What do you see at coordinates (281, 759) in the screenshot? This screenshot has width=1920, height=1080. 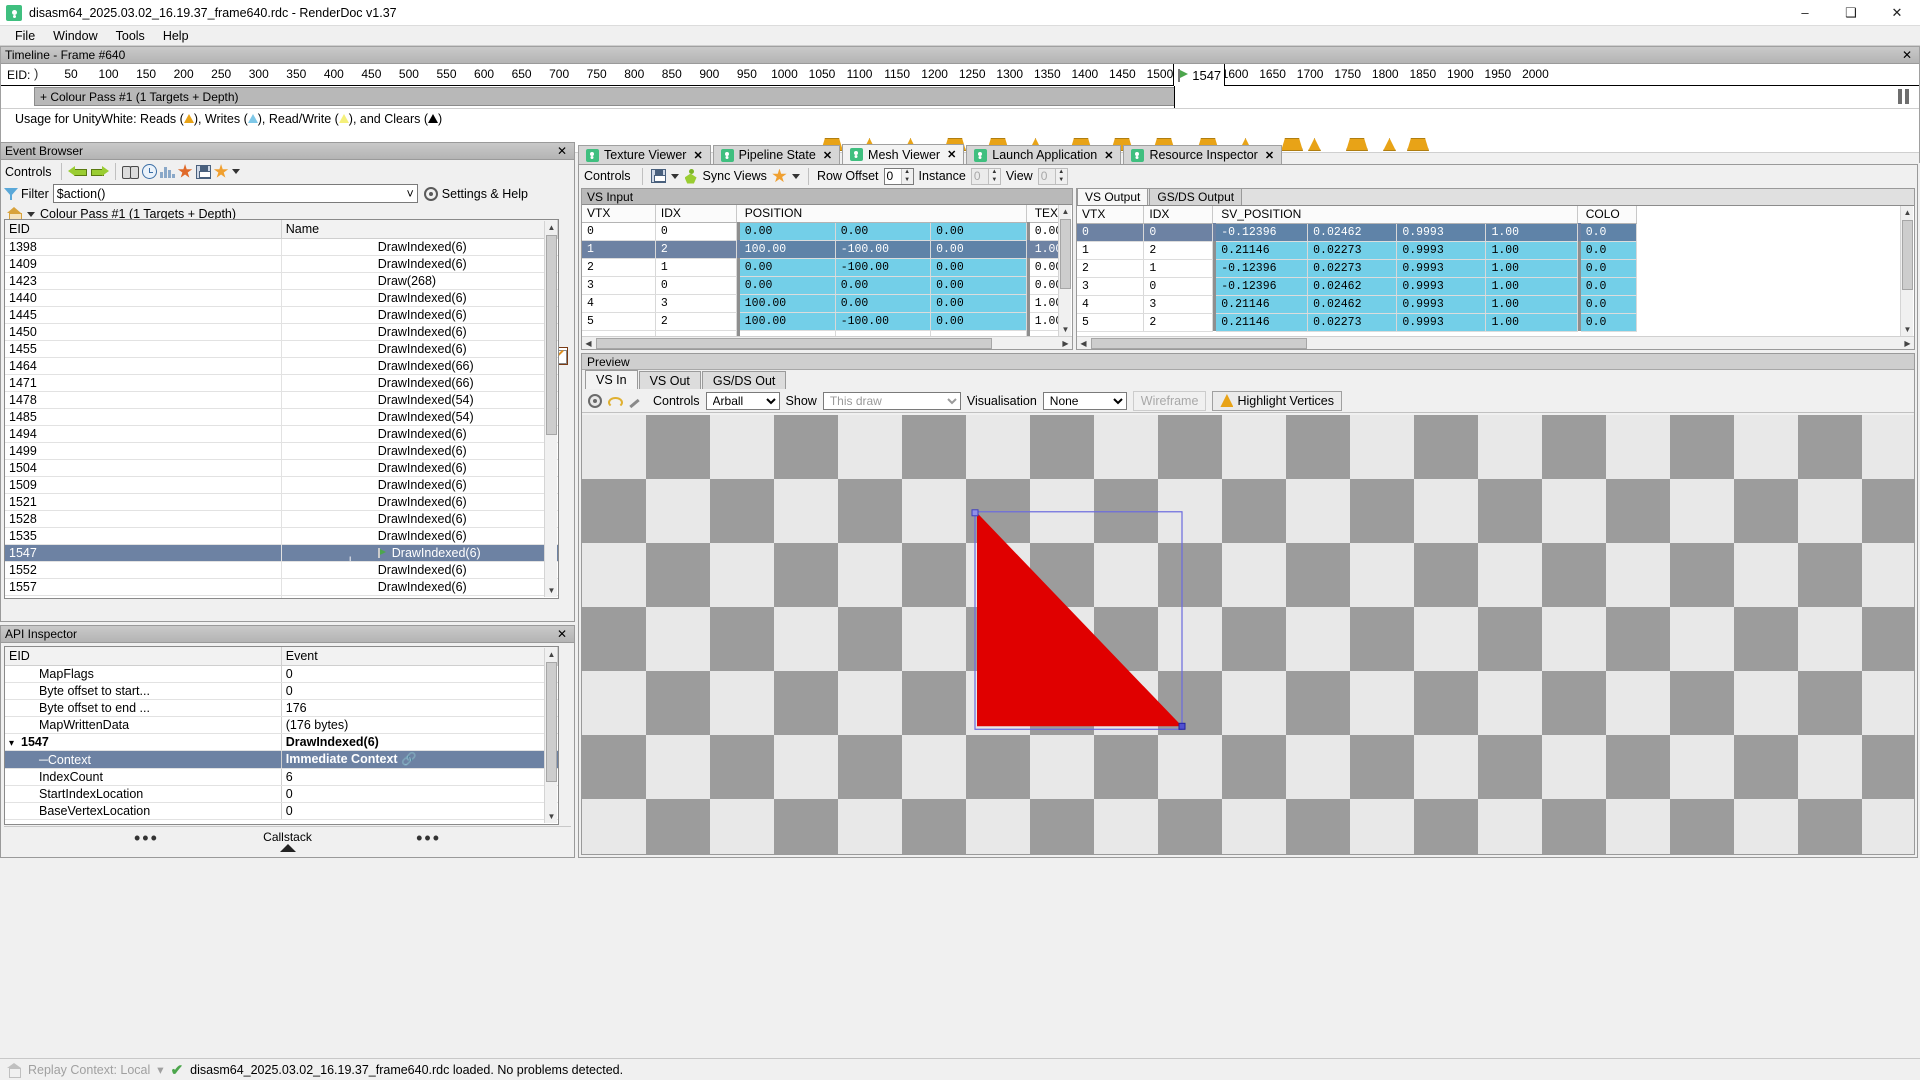 I see `table-row: ─Context Immediate Context 🔗` at bounding box center [281, 759].